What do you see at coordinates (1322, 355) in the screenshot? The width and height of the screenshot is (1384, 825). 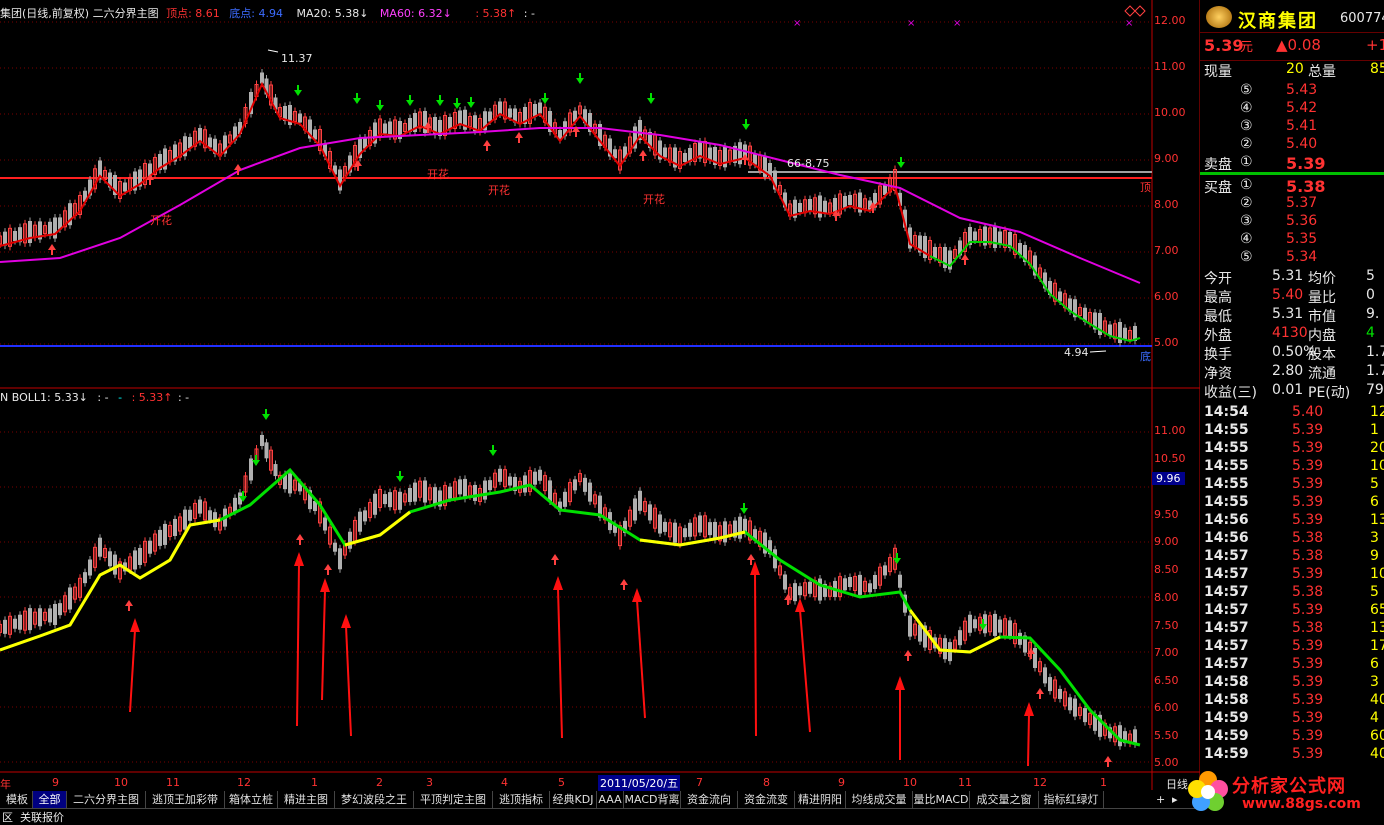 I see `stat-label: 股本` at bounding box center [1322, 355].